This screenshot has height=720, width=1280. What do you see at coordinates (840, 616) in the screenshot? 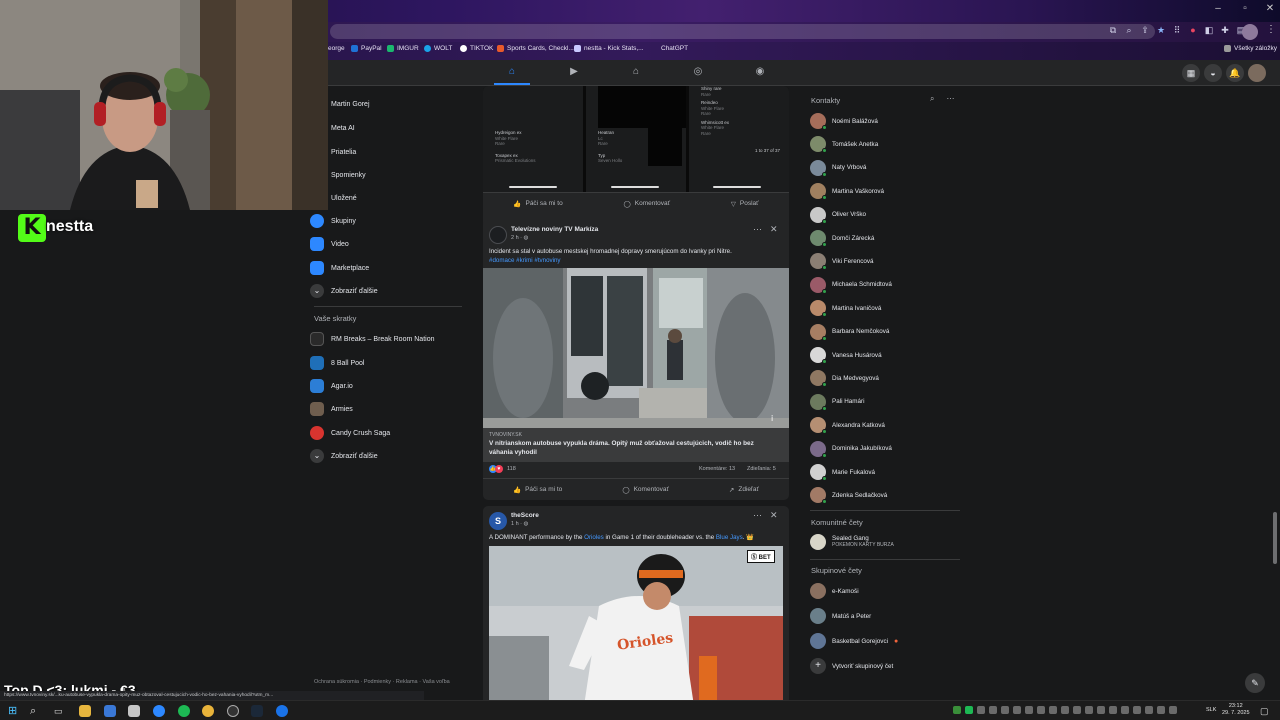
I see `group-chat-item: Matúš a Peter` at bounding box center [840, 616].